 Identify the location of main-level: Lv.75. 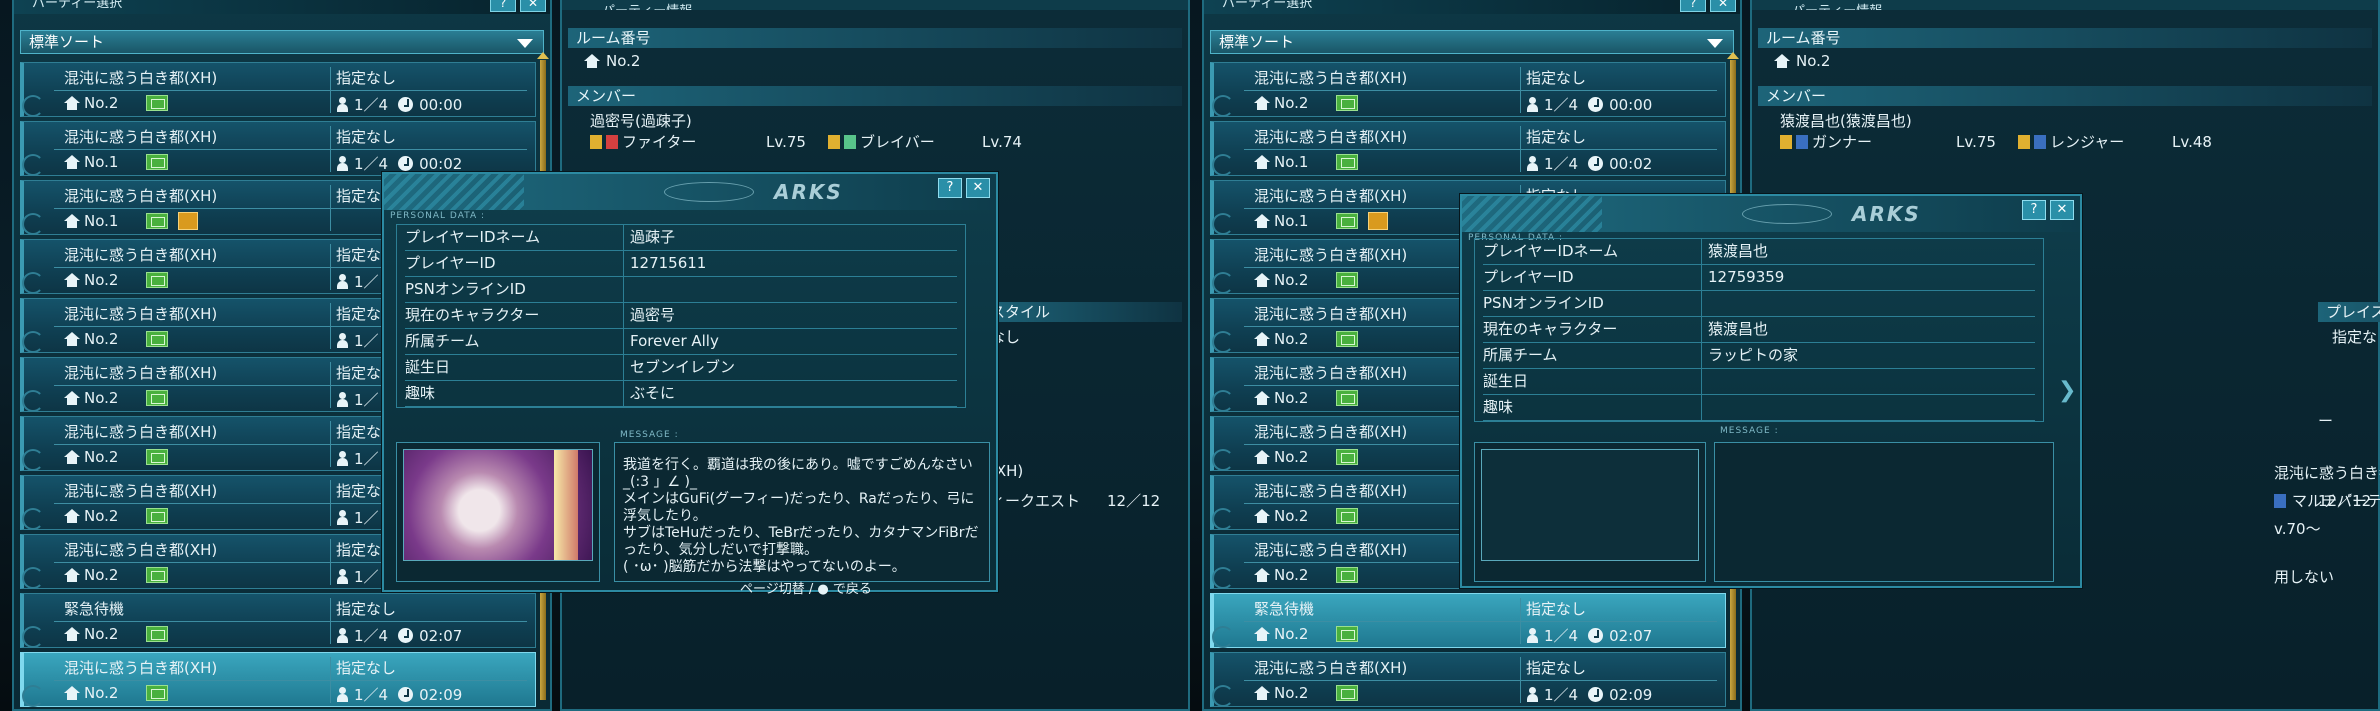
(786, 141).